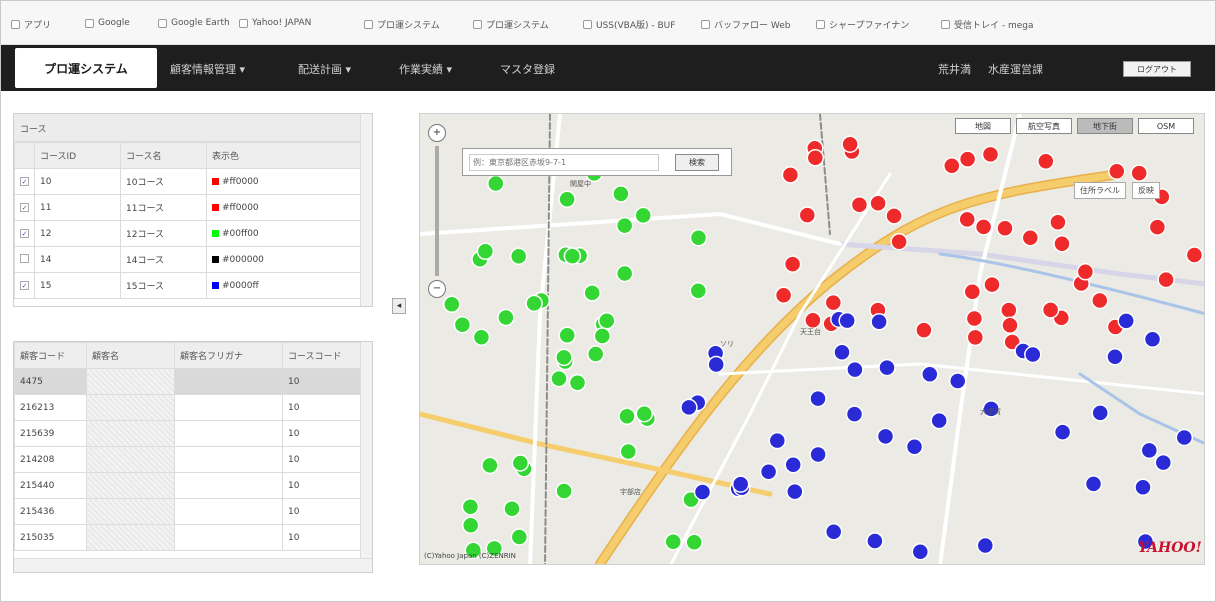  What do you see at coordinates (86, 68) in the screenshot?
I see `brand-logo: プロ運システム` at bounding box center [86, 68].